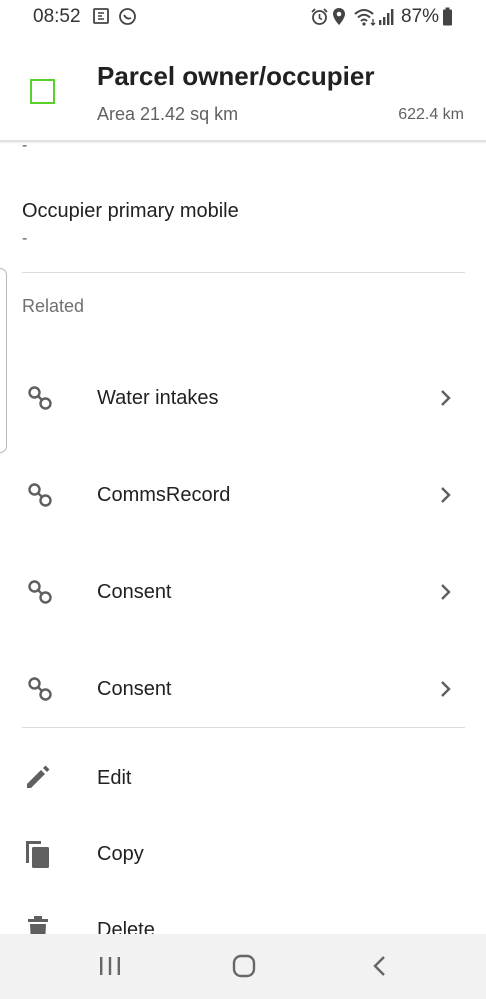 Image resolution: width=486 pixels, height=999 pixels. What do you see at coordinates (243, 399) in the screenshot?
I see `related-item-water-intakes: Water intakes` at bounding box center [243, 399].